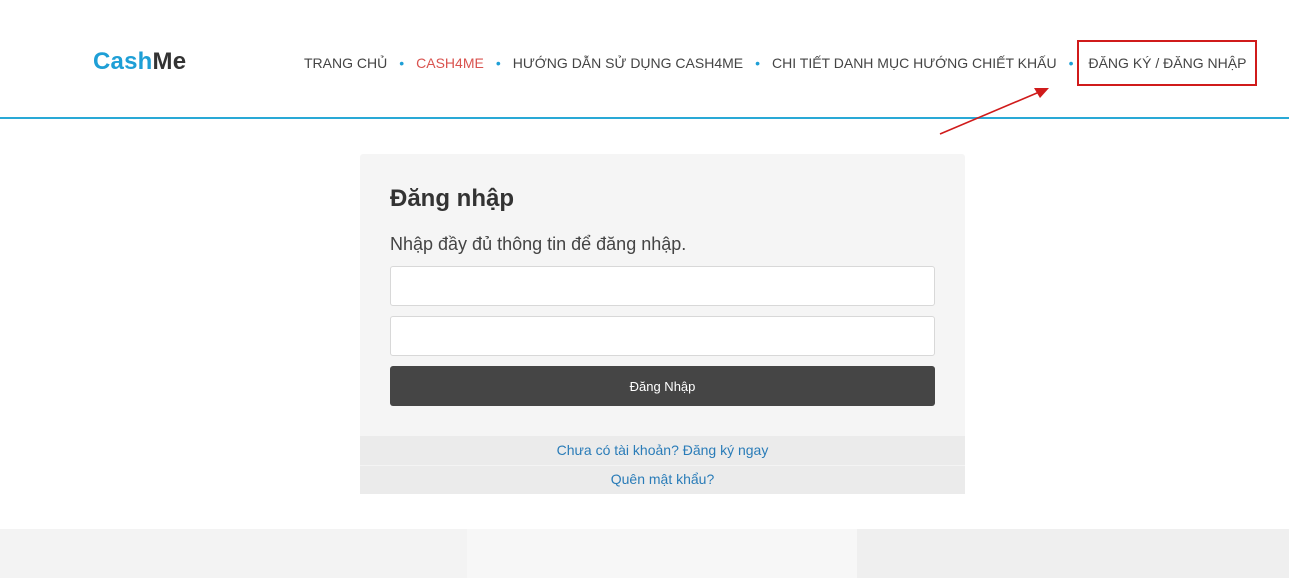 The image size is (1289, 578). I want to click on login-subtitle: Nhập đầy đủ thông tin để đăng nhập., so click(538, 244).